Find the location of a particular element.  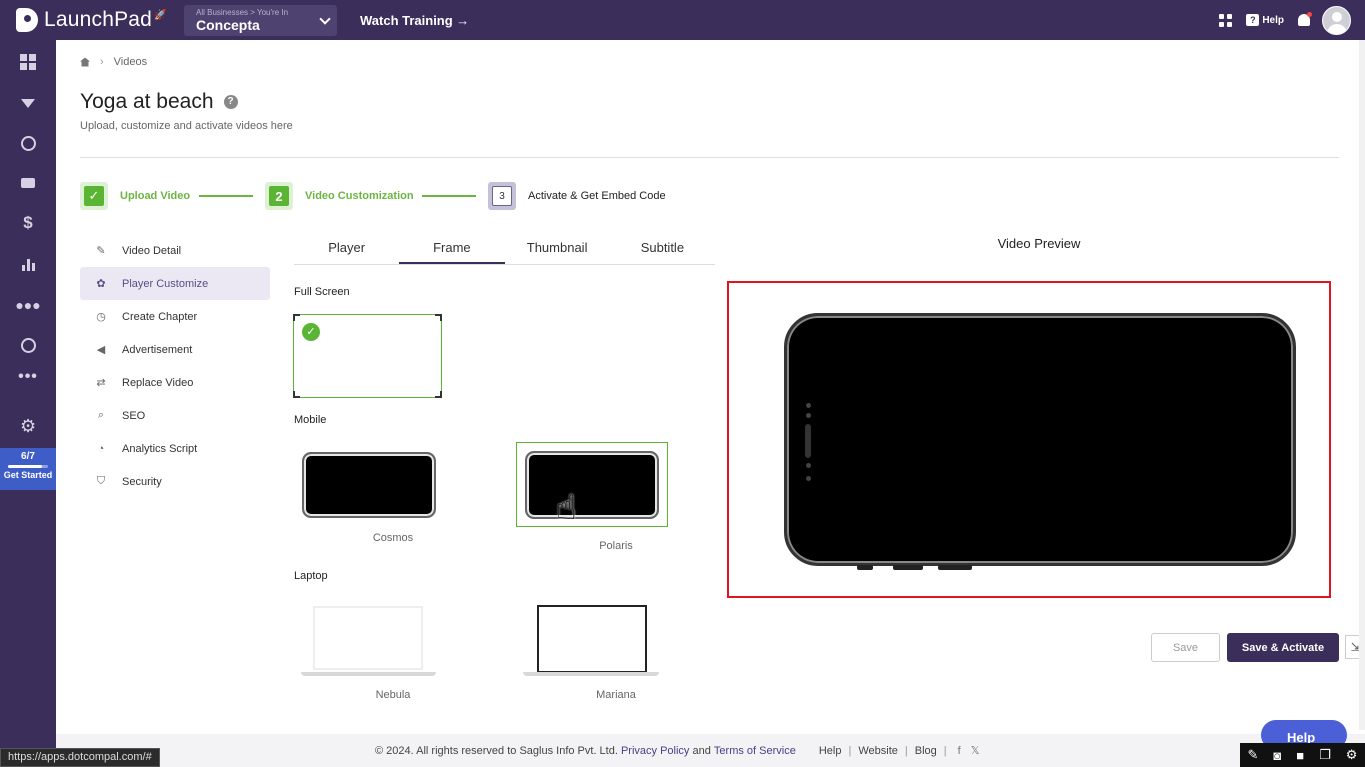

hand-cursor-icon: ☝ is located at coordinates (566, 508).